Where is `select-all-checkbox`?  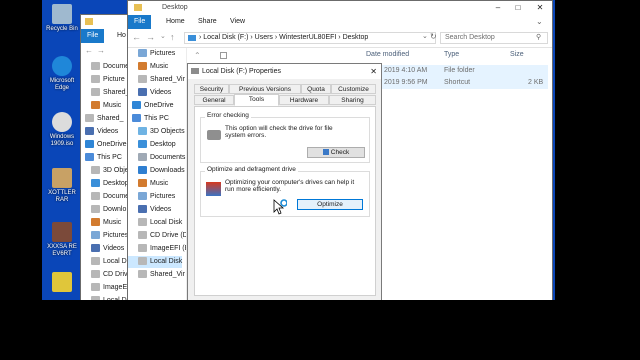 select-all-checkbox is located at coordinates (223, 55).